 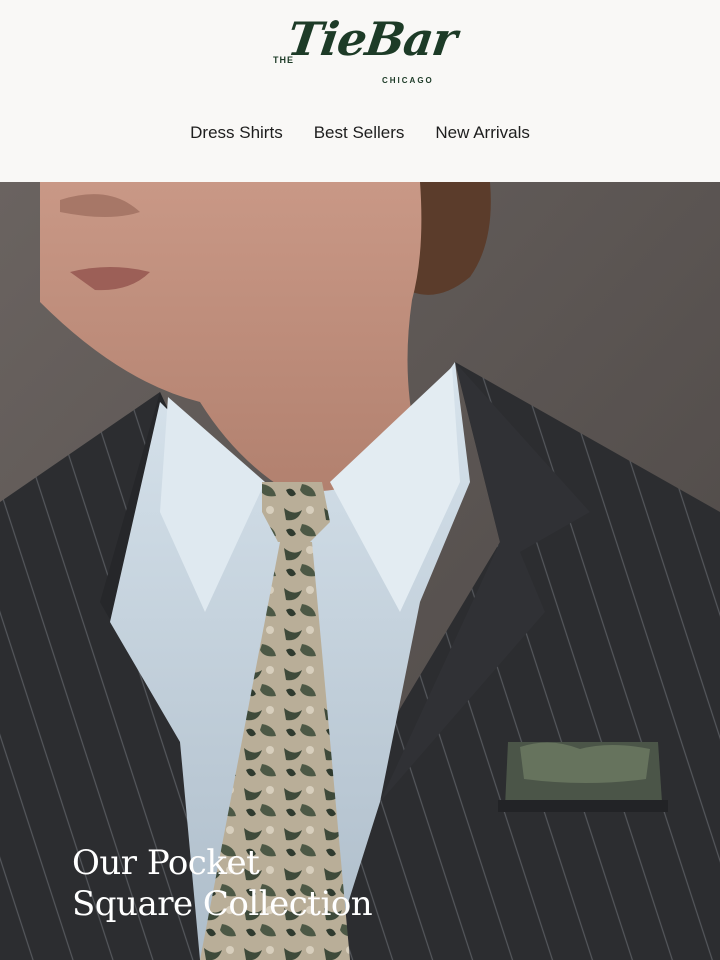 I want to click on logo-wordmark: TieBar, so click(x=372, y=39).